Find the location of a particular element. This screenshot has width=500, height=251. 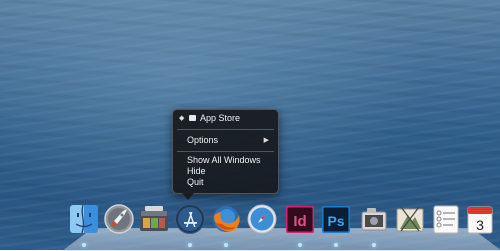

menu-item-quit: Quit is located at coordinates (225, 182).